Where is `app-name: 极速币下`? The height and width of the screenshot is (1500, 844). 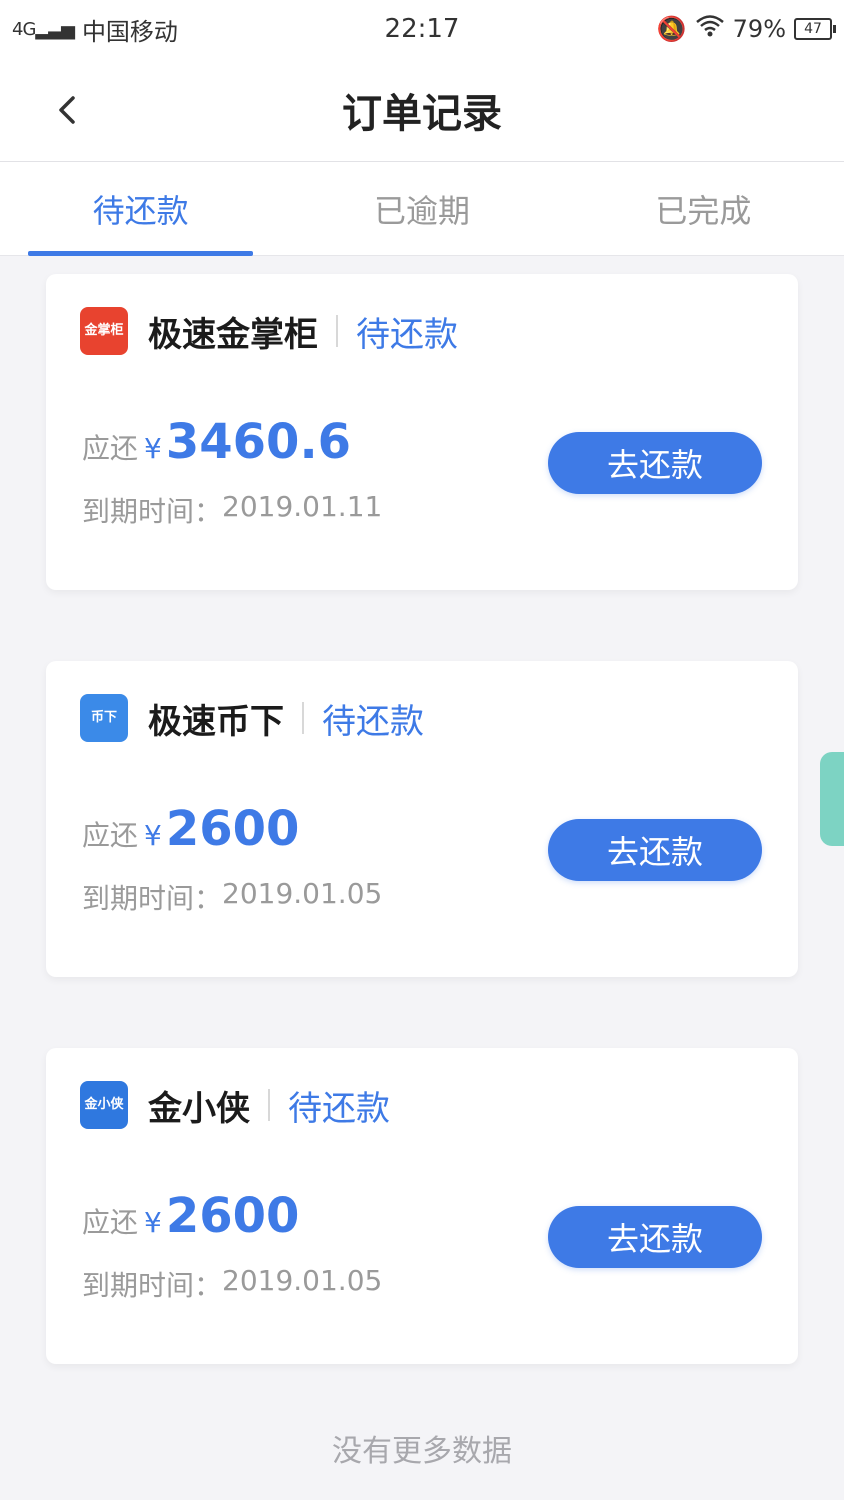 app-name: 极速币下 is located at coordinates (216, 721).